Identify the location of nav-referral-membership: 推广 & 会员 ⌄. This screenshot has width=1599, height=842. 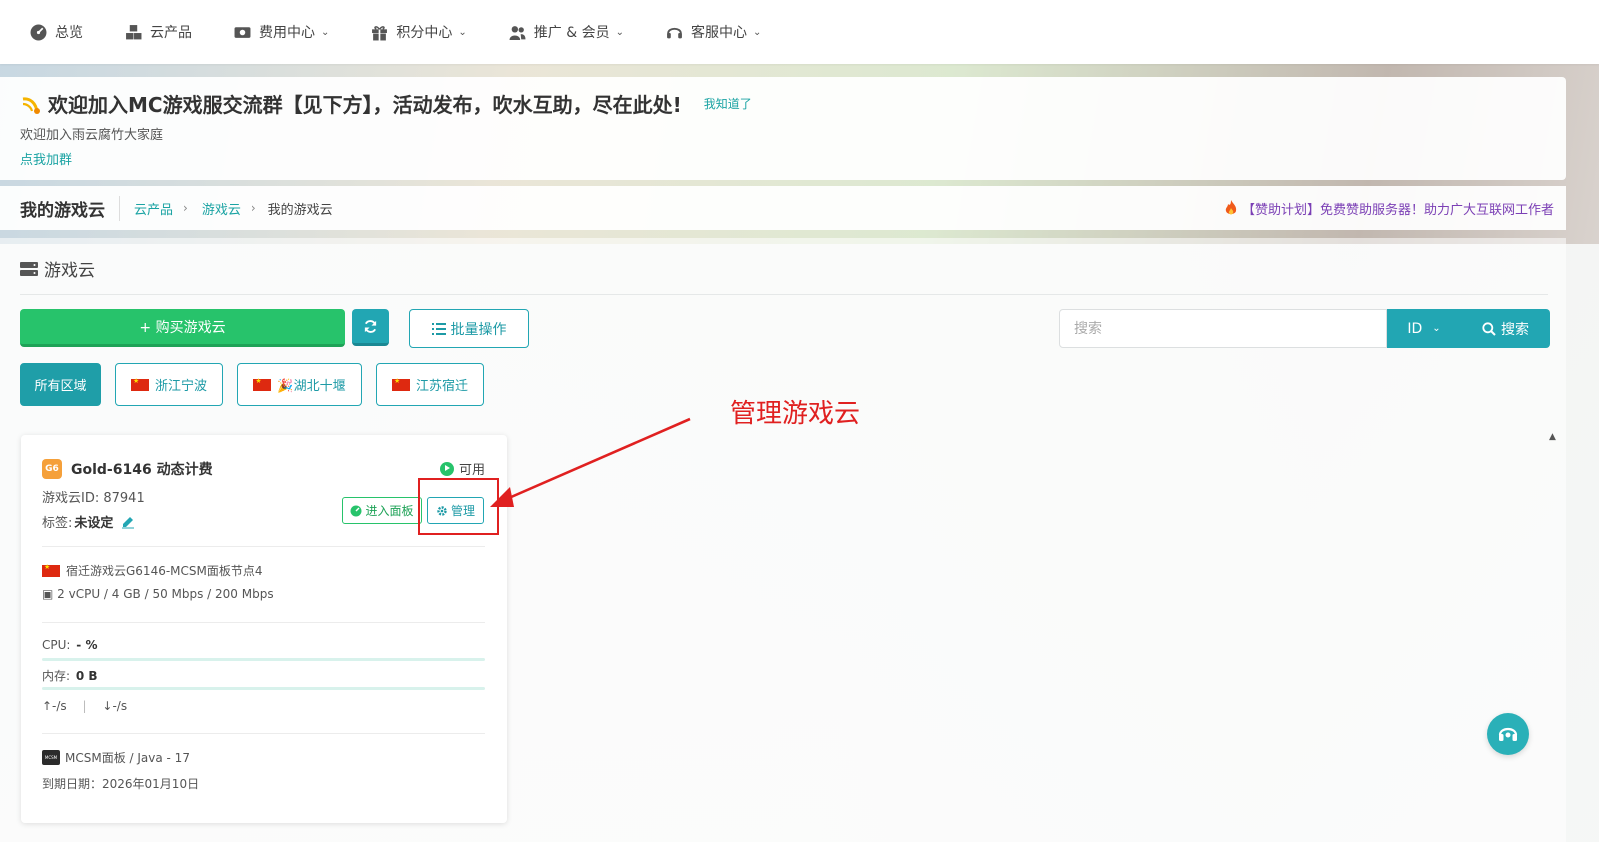
(566, 32).